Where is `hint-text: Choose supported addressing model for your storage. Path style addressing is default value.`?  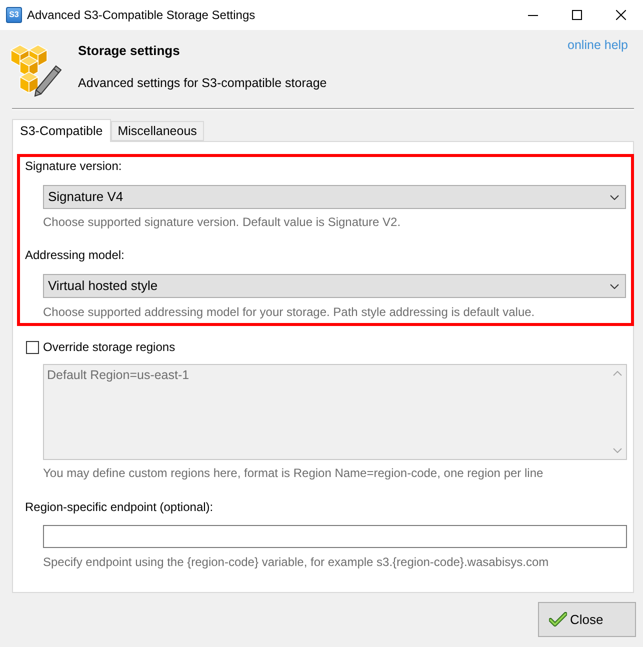
hint-text: Choose supported addressing model for your storage. Path style addressing is default value. is located at coordinates (289, 312).